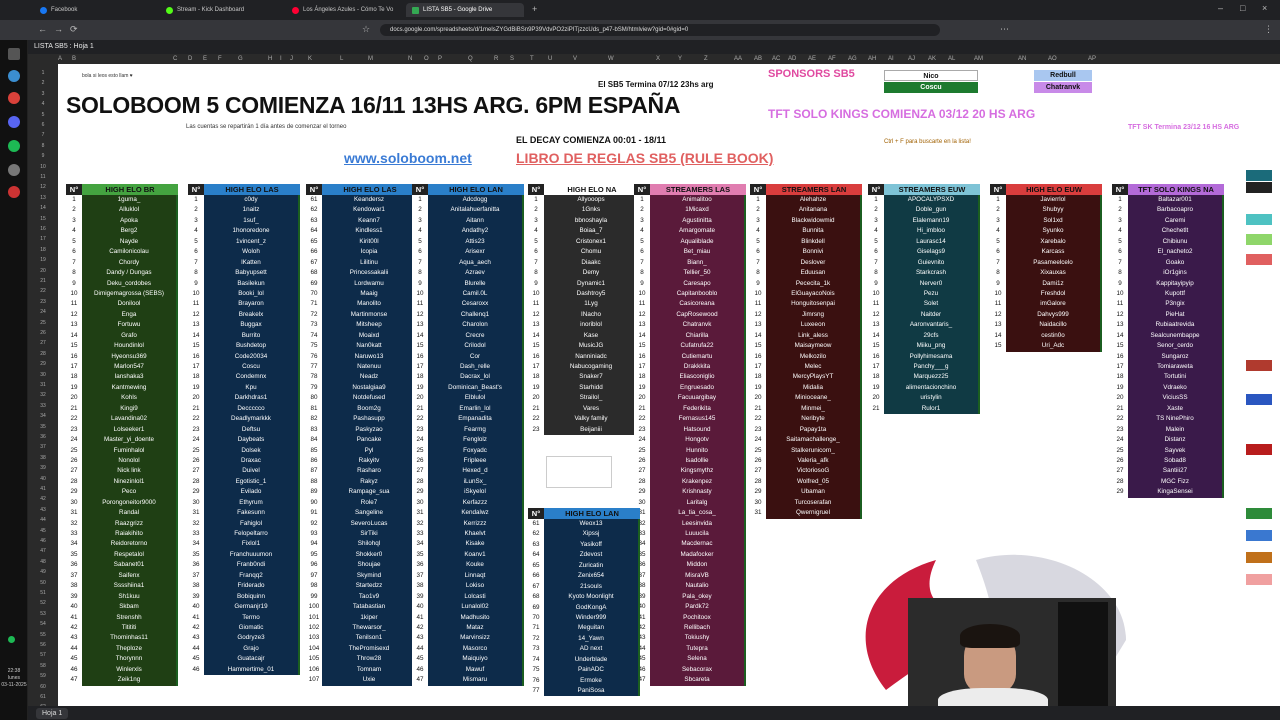 The image size is (1280, 720). What do you see at coordinates (584, 587) in the screenshot?
I see `list-row: 67 21souls` at bounding box center [584, 587].